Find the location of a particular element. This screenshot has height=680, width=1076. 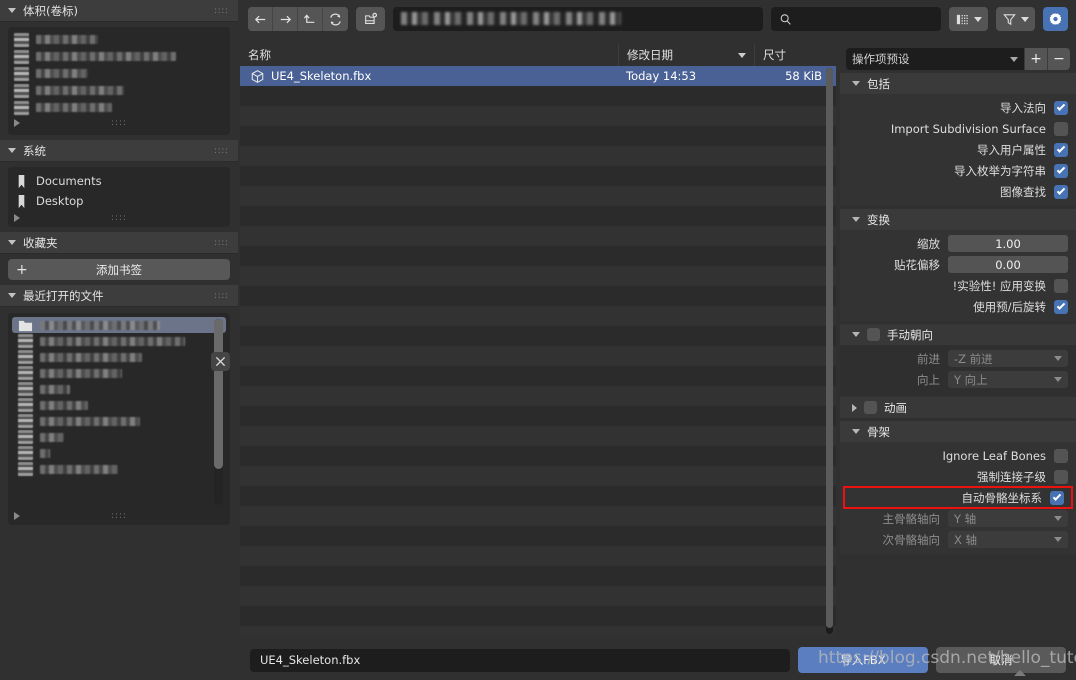

prop-label: 前进 is located at coordinates (928, 358).